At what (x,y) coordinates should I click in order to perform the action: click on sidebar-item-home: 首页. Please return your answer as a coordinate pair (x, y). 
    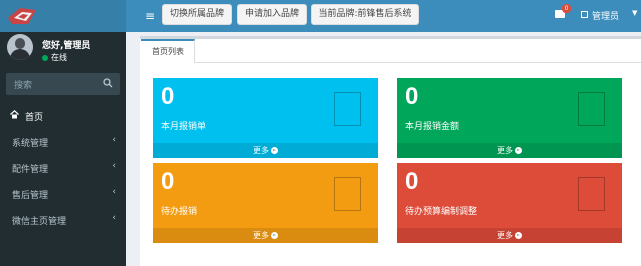
    Looking at the image, I should click on (63, 116).